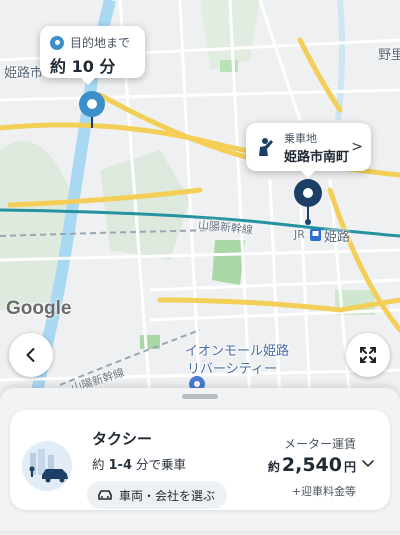 The width and height of the screenshot is (400, 535). Describe the element at coordinates (315, 235) in the screenshot. I see `jr-station-icon` at that location.